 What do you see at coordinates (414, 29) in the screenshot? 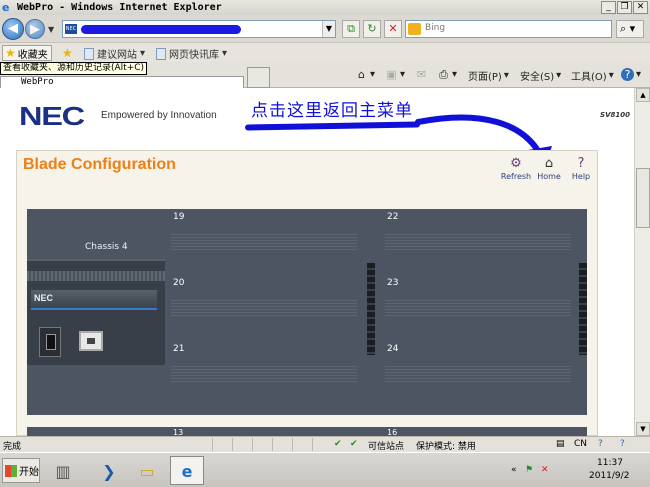
I see `bing-icon` at bounding box center [414, 29].